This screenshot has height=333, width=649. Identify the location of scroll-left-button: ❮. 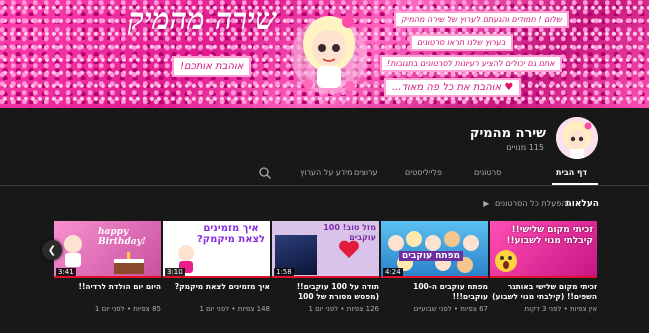
(52, 250).